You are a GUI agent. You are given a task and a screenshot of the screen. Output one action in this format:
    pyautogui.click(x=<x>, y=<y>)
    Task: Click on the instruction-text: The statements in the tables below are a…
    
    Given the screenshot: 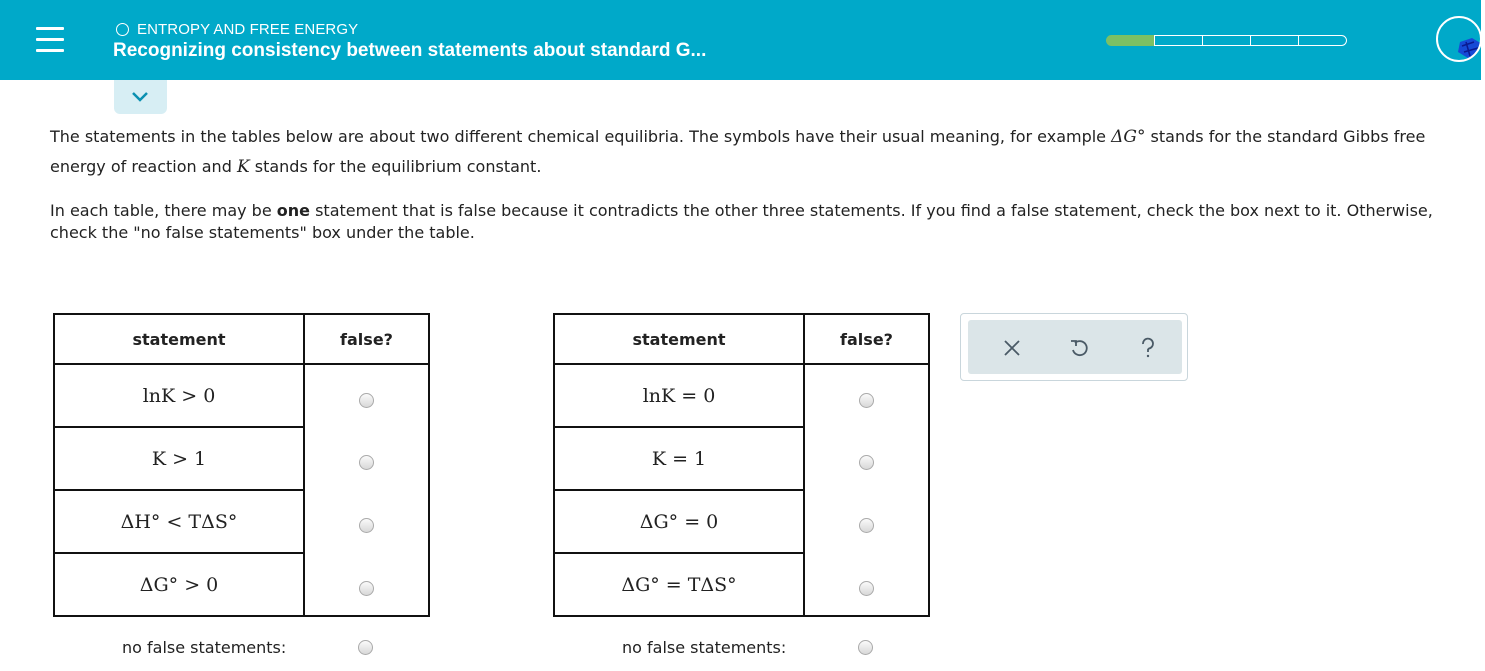 What is the action you would take?
    pyautogui.click(x=581, y=136)
    